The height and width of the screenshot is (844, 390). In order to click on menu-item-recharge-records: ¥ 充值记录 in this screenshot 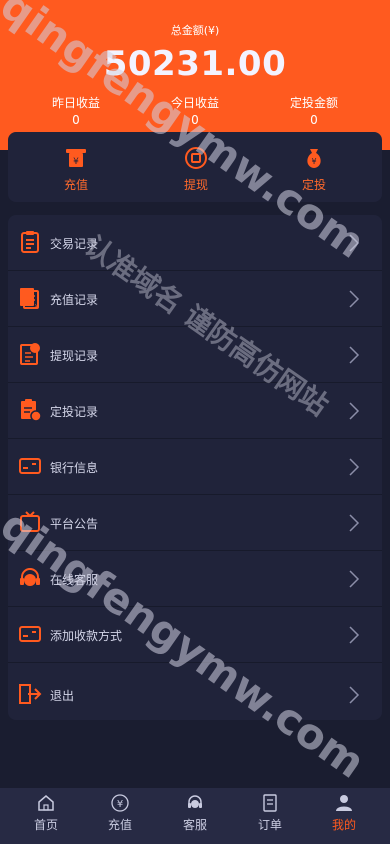, I will do `click(195, 299)`.